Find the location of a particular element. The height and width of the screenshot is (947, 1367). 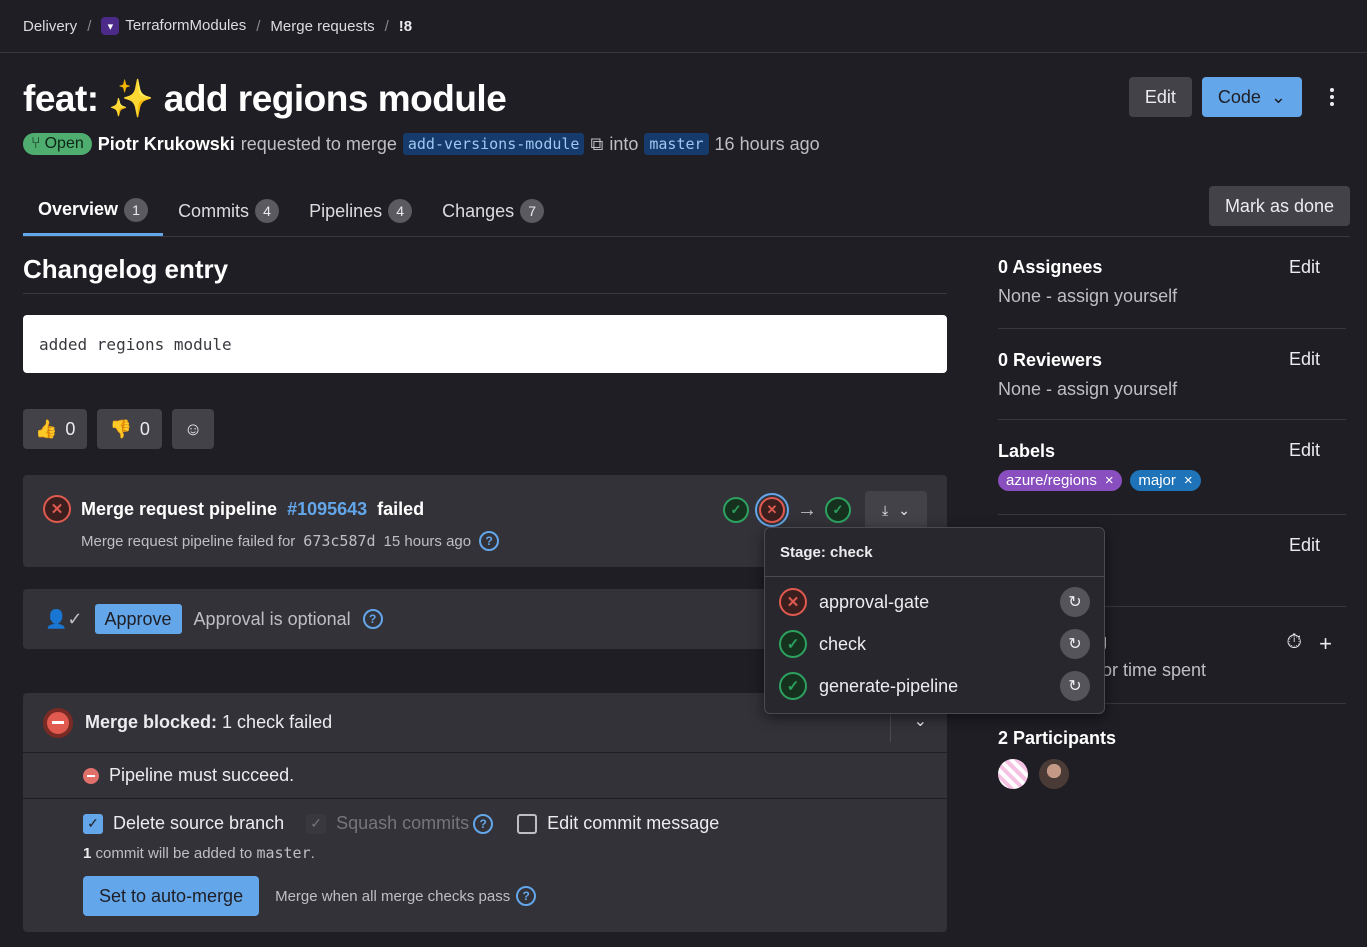

breadcrumb-project: ▾ TerraformModules is located at coordinates (174, 26).